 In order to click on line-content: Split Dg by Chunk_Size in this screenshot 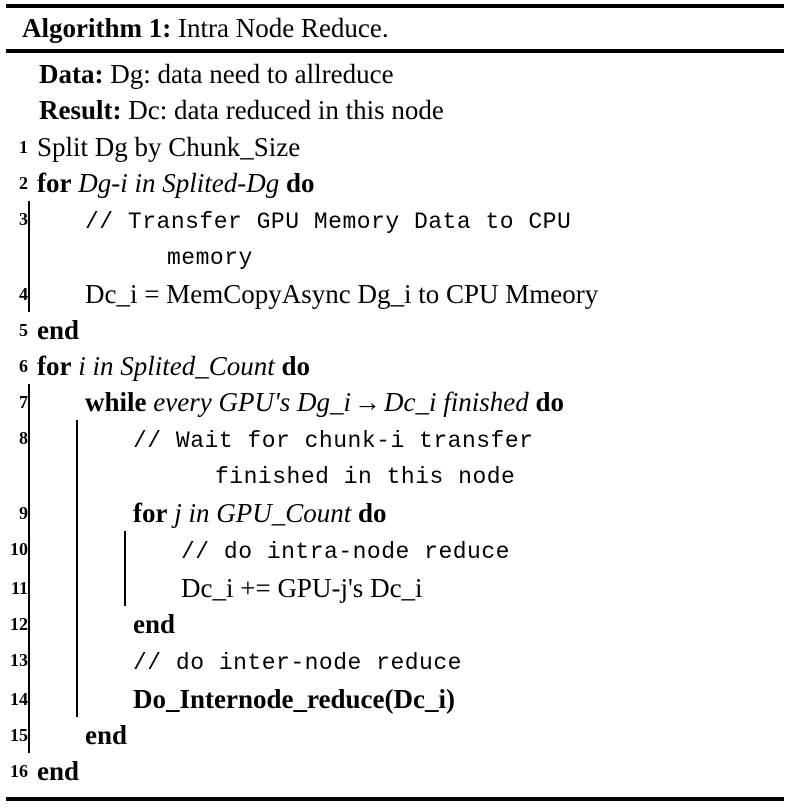, I will do `click(168, 147)`.